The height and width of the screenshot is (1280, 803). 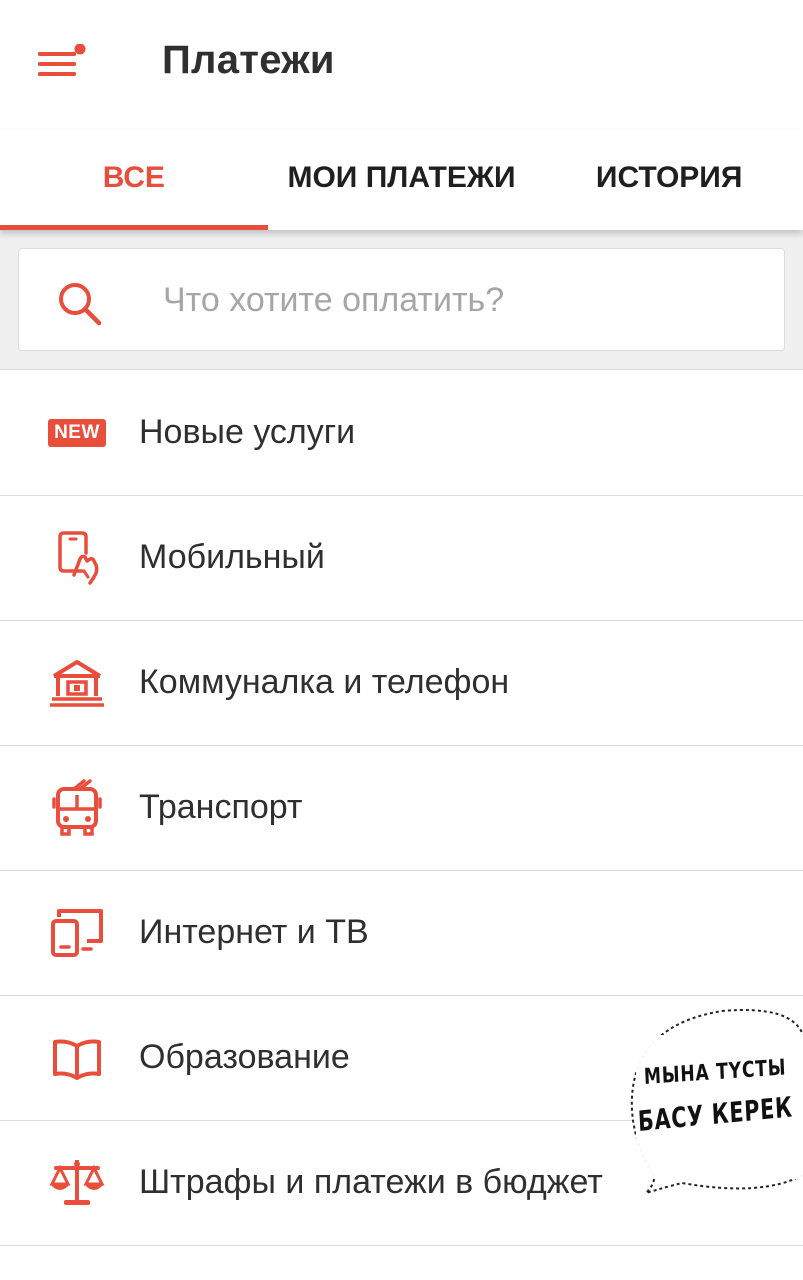 What do you see at coordinates (77, 807) in the screenshot?
I see `trolleybus-icon` at bounding box center [77, 807].